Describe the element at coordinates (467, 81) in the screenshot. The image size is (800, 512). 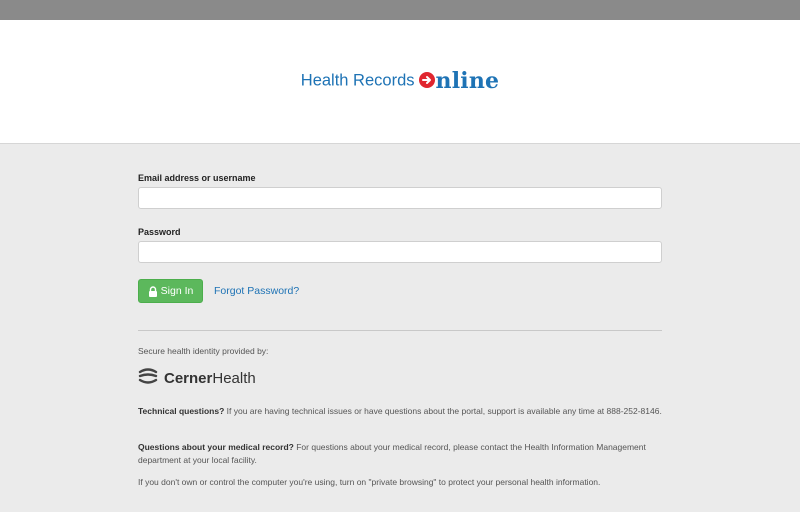
I see `logo-online-text: nline` at that location.